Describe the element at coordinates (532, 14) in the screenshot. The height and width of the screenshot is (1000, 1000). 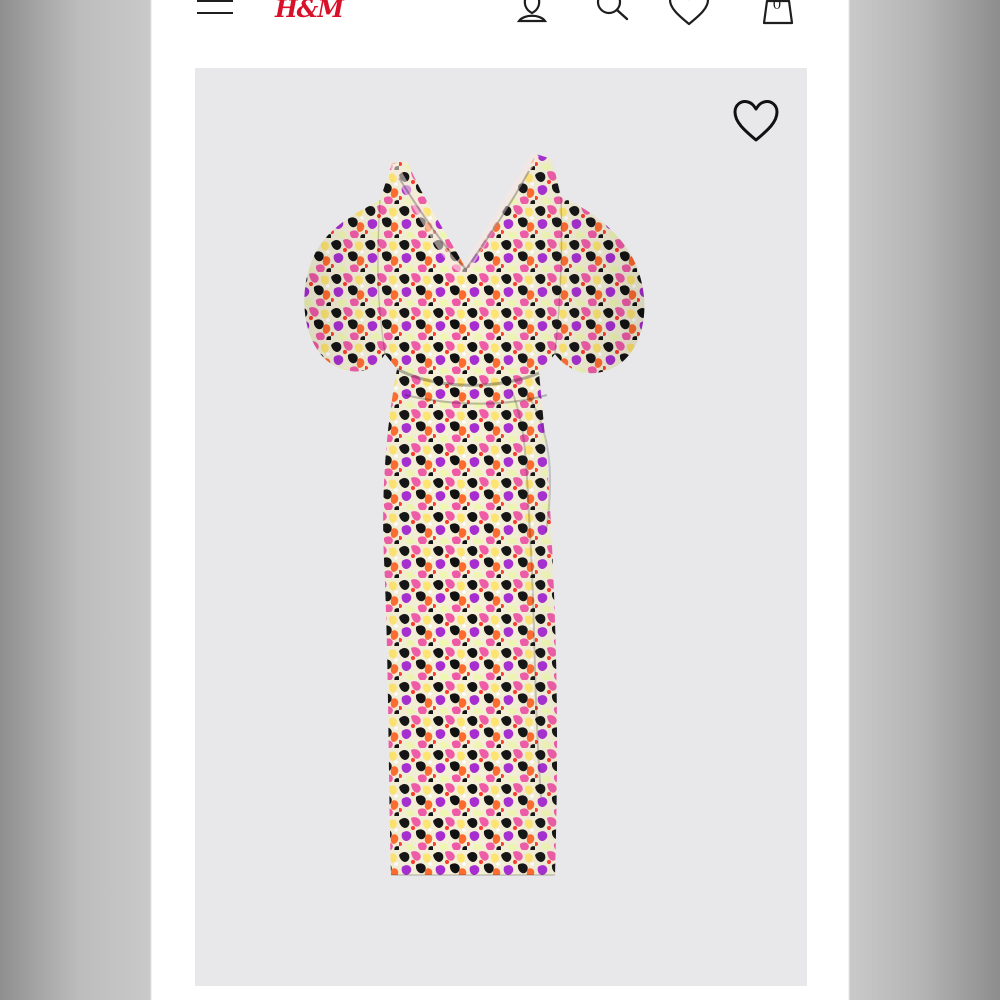
I see `account-icon` at that location.